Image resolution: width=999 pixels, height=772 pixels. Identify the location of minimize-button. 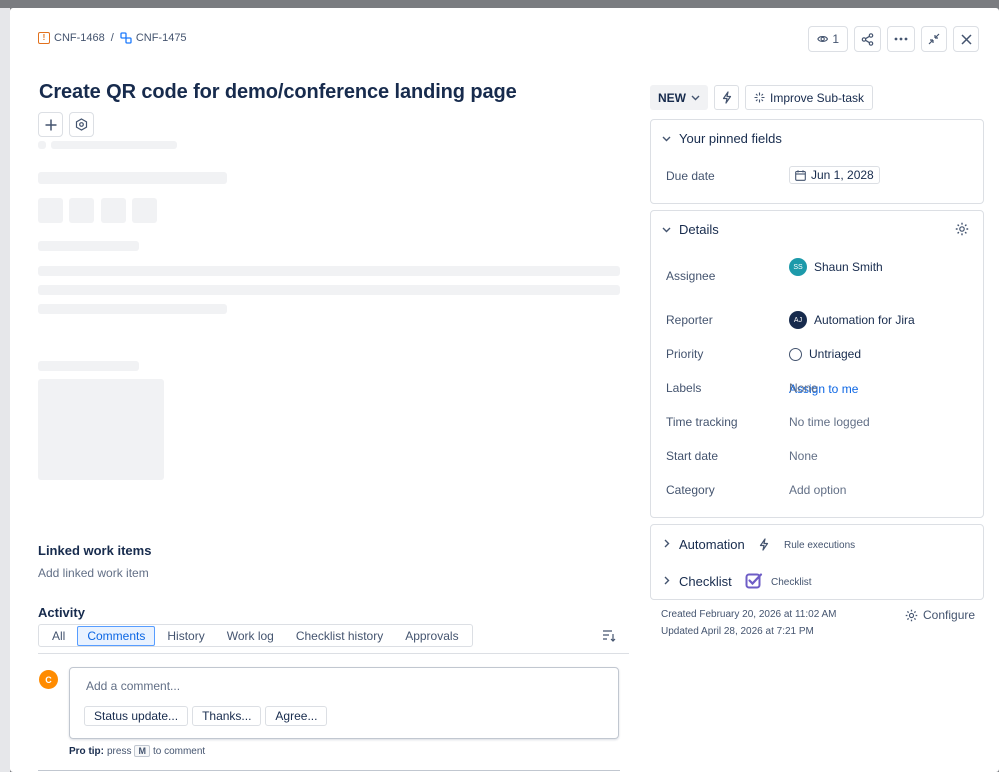
(934, 39).